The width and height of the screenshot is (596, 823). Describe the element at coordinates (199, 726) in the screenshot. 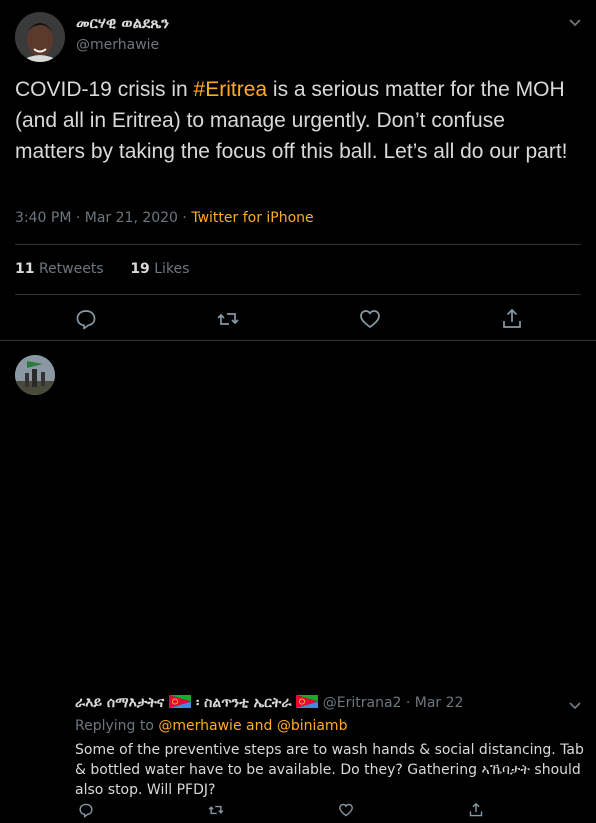

I see `mention-link: @merhawie` at that location.